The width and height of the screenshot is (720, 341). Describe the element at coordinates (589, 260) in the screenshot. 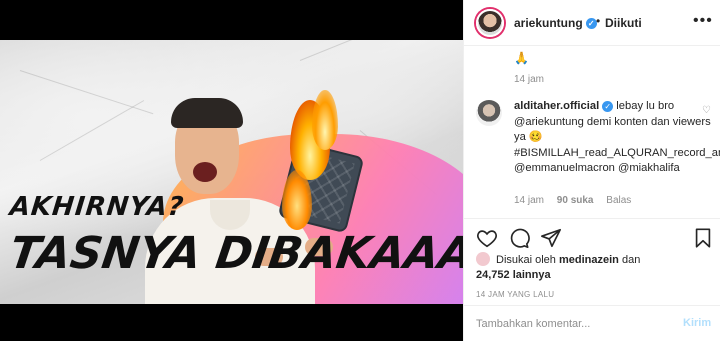

I see `liker-username: medinazein` at that location.